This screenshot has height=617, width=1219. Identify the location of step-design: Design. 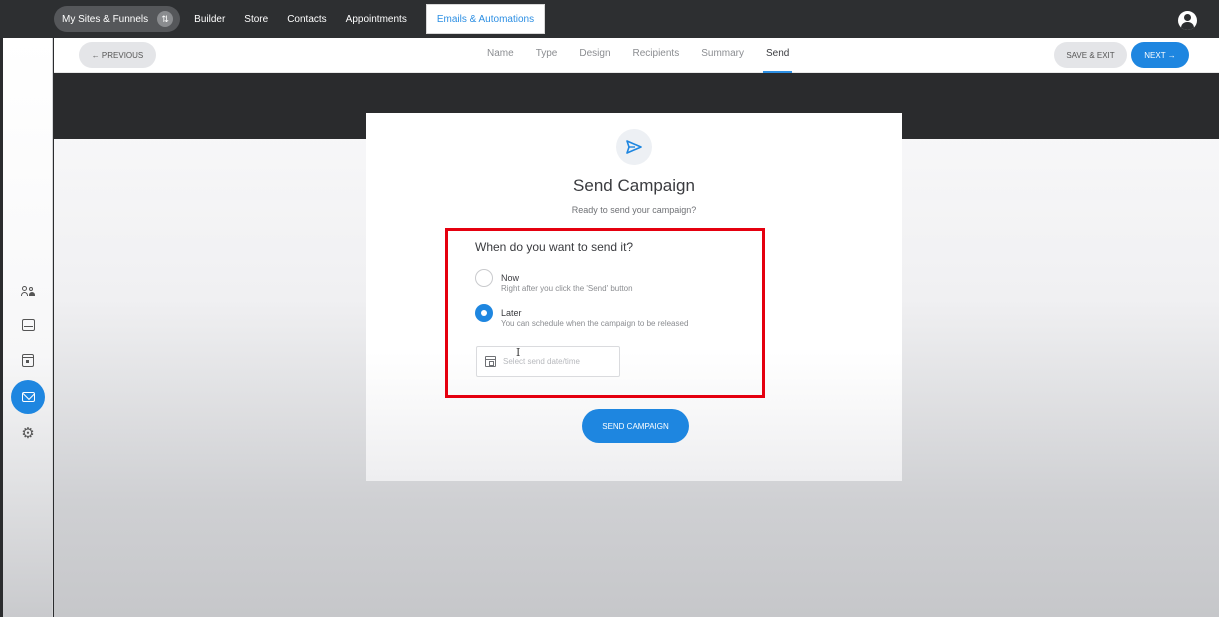
(594, 55).